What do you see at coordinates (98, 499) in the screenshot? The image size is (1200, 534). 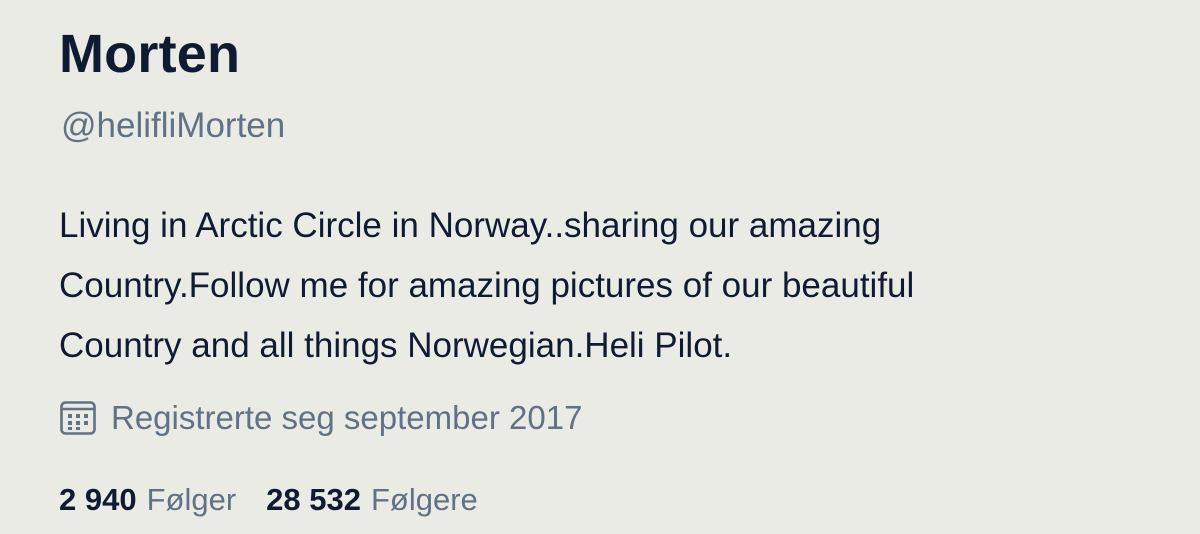 I see `following-count: 2 940` at bounding box center [98, 499].